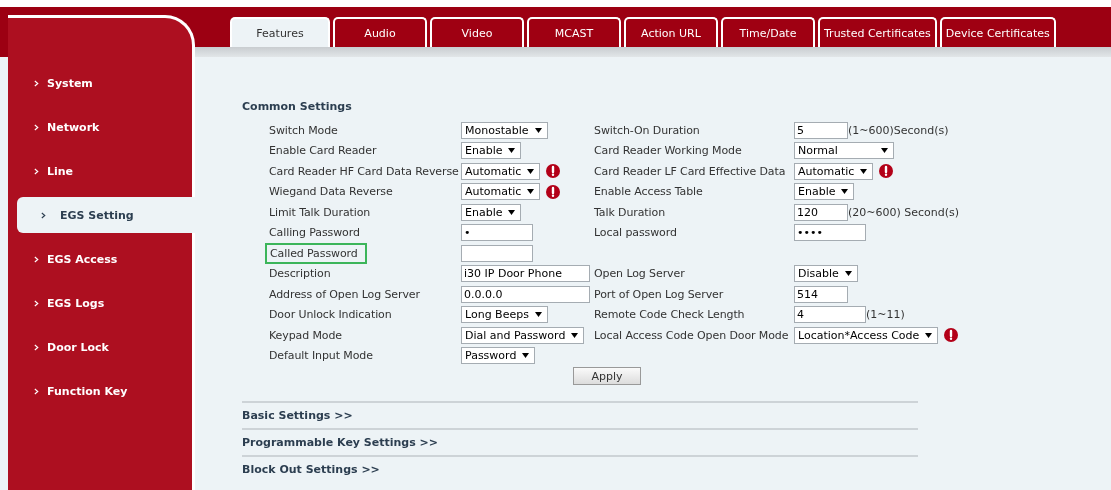 The height and width of the screenshot is (490, 1111). I want to click on dropdown: Location*Access Code, so click(866, 335).